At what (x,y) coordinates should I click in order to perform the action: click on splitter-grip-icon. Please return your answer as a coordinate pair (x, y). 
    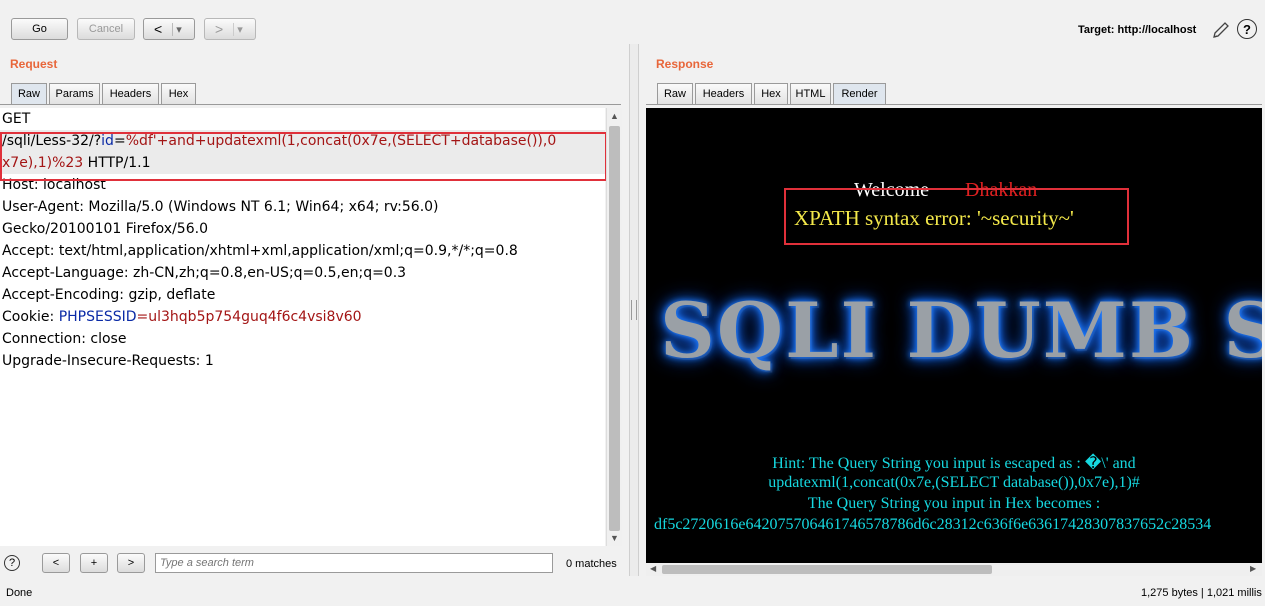
    Looking at the image, I should click on (634, 310).